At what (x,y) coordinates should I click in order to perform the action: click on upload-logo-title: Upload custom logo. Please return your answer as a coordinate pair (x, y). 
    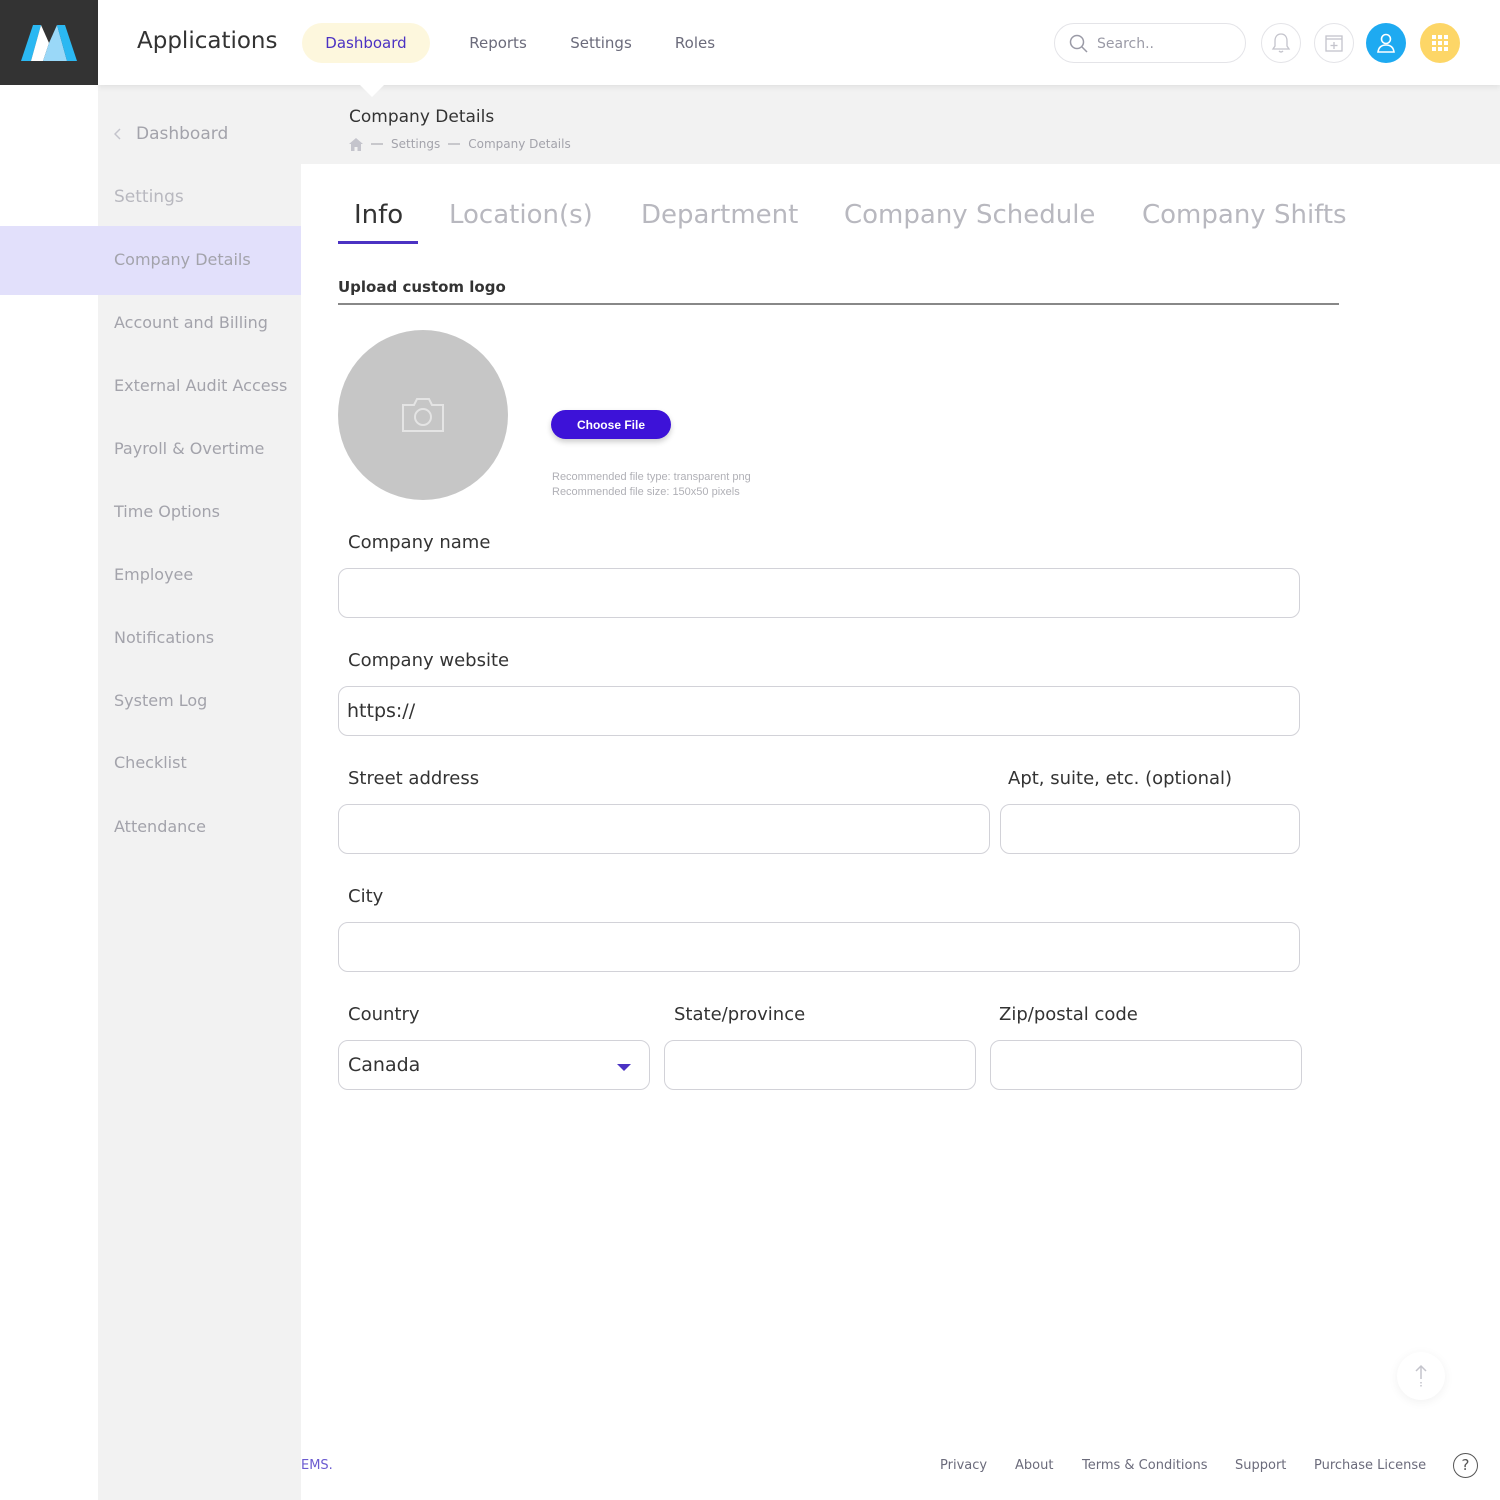
    Looking at the image, I should click on (422, 287).